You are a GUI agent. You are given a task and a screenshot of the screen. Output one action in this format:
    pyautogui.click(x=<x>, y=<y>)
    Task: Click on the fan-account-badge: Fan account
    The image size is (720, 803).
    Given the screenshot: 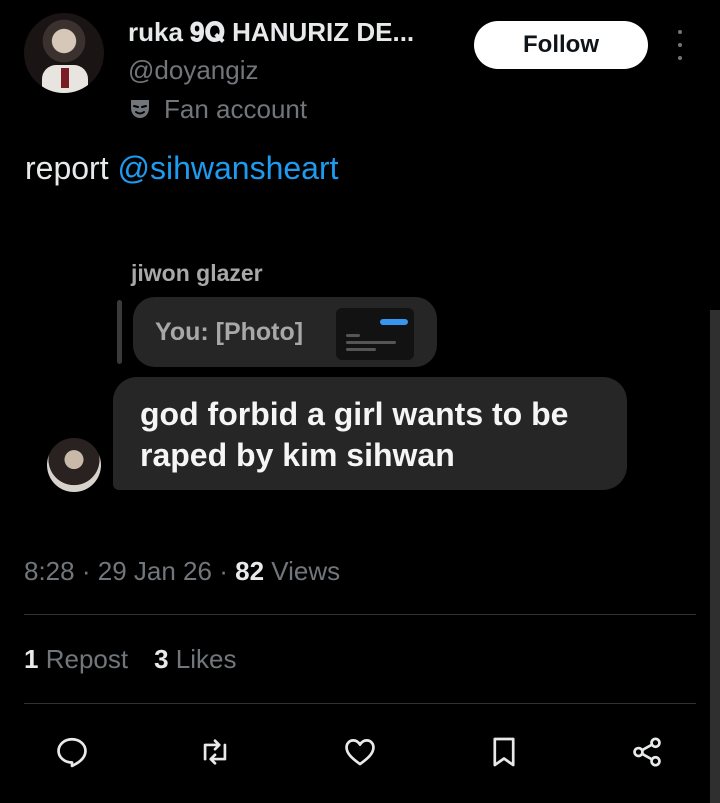 What is the action you would take?
    pyautogui.click(x=217, y=109)
    